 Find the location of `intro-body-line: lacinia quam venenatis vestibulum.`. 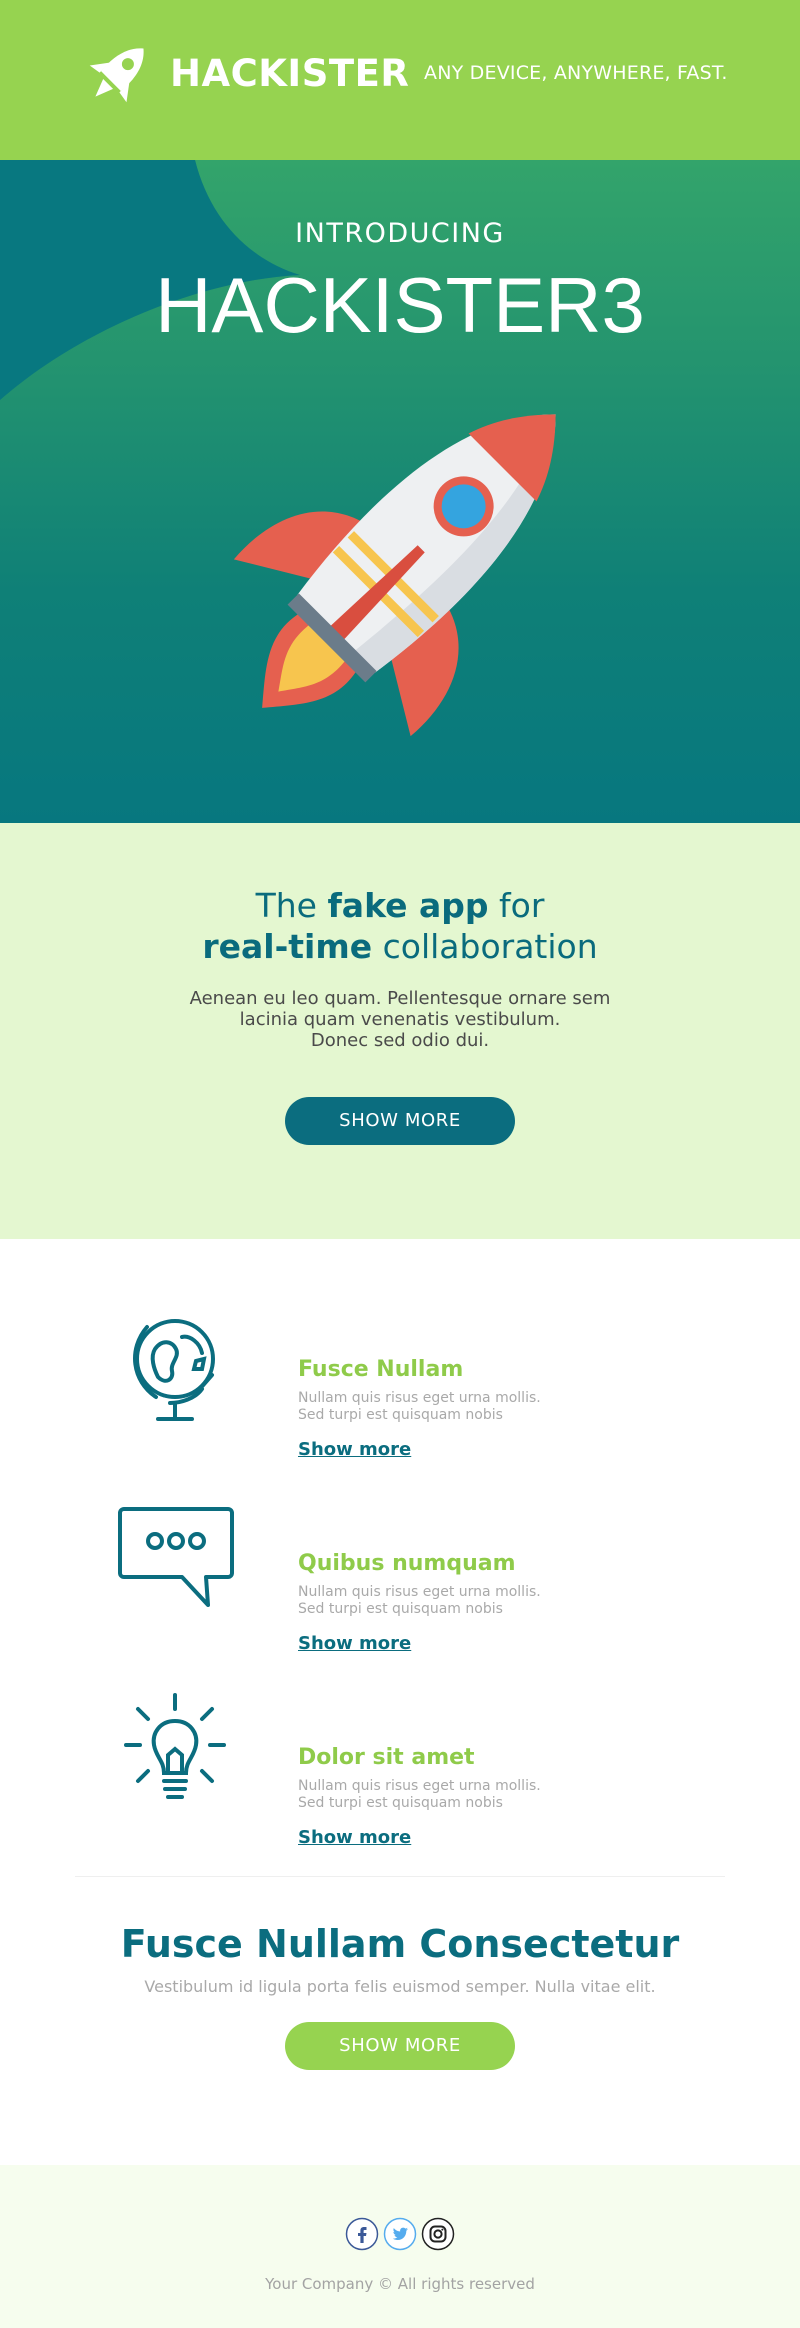

intro-body-line: lacinia quam venenatis vestibulum. is located at coordinates (400, 1019).